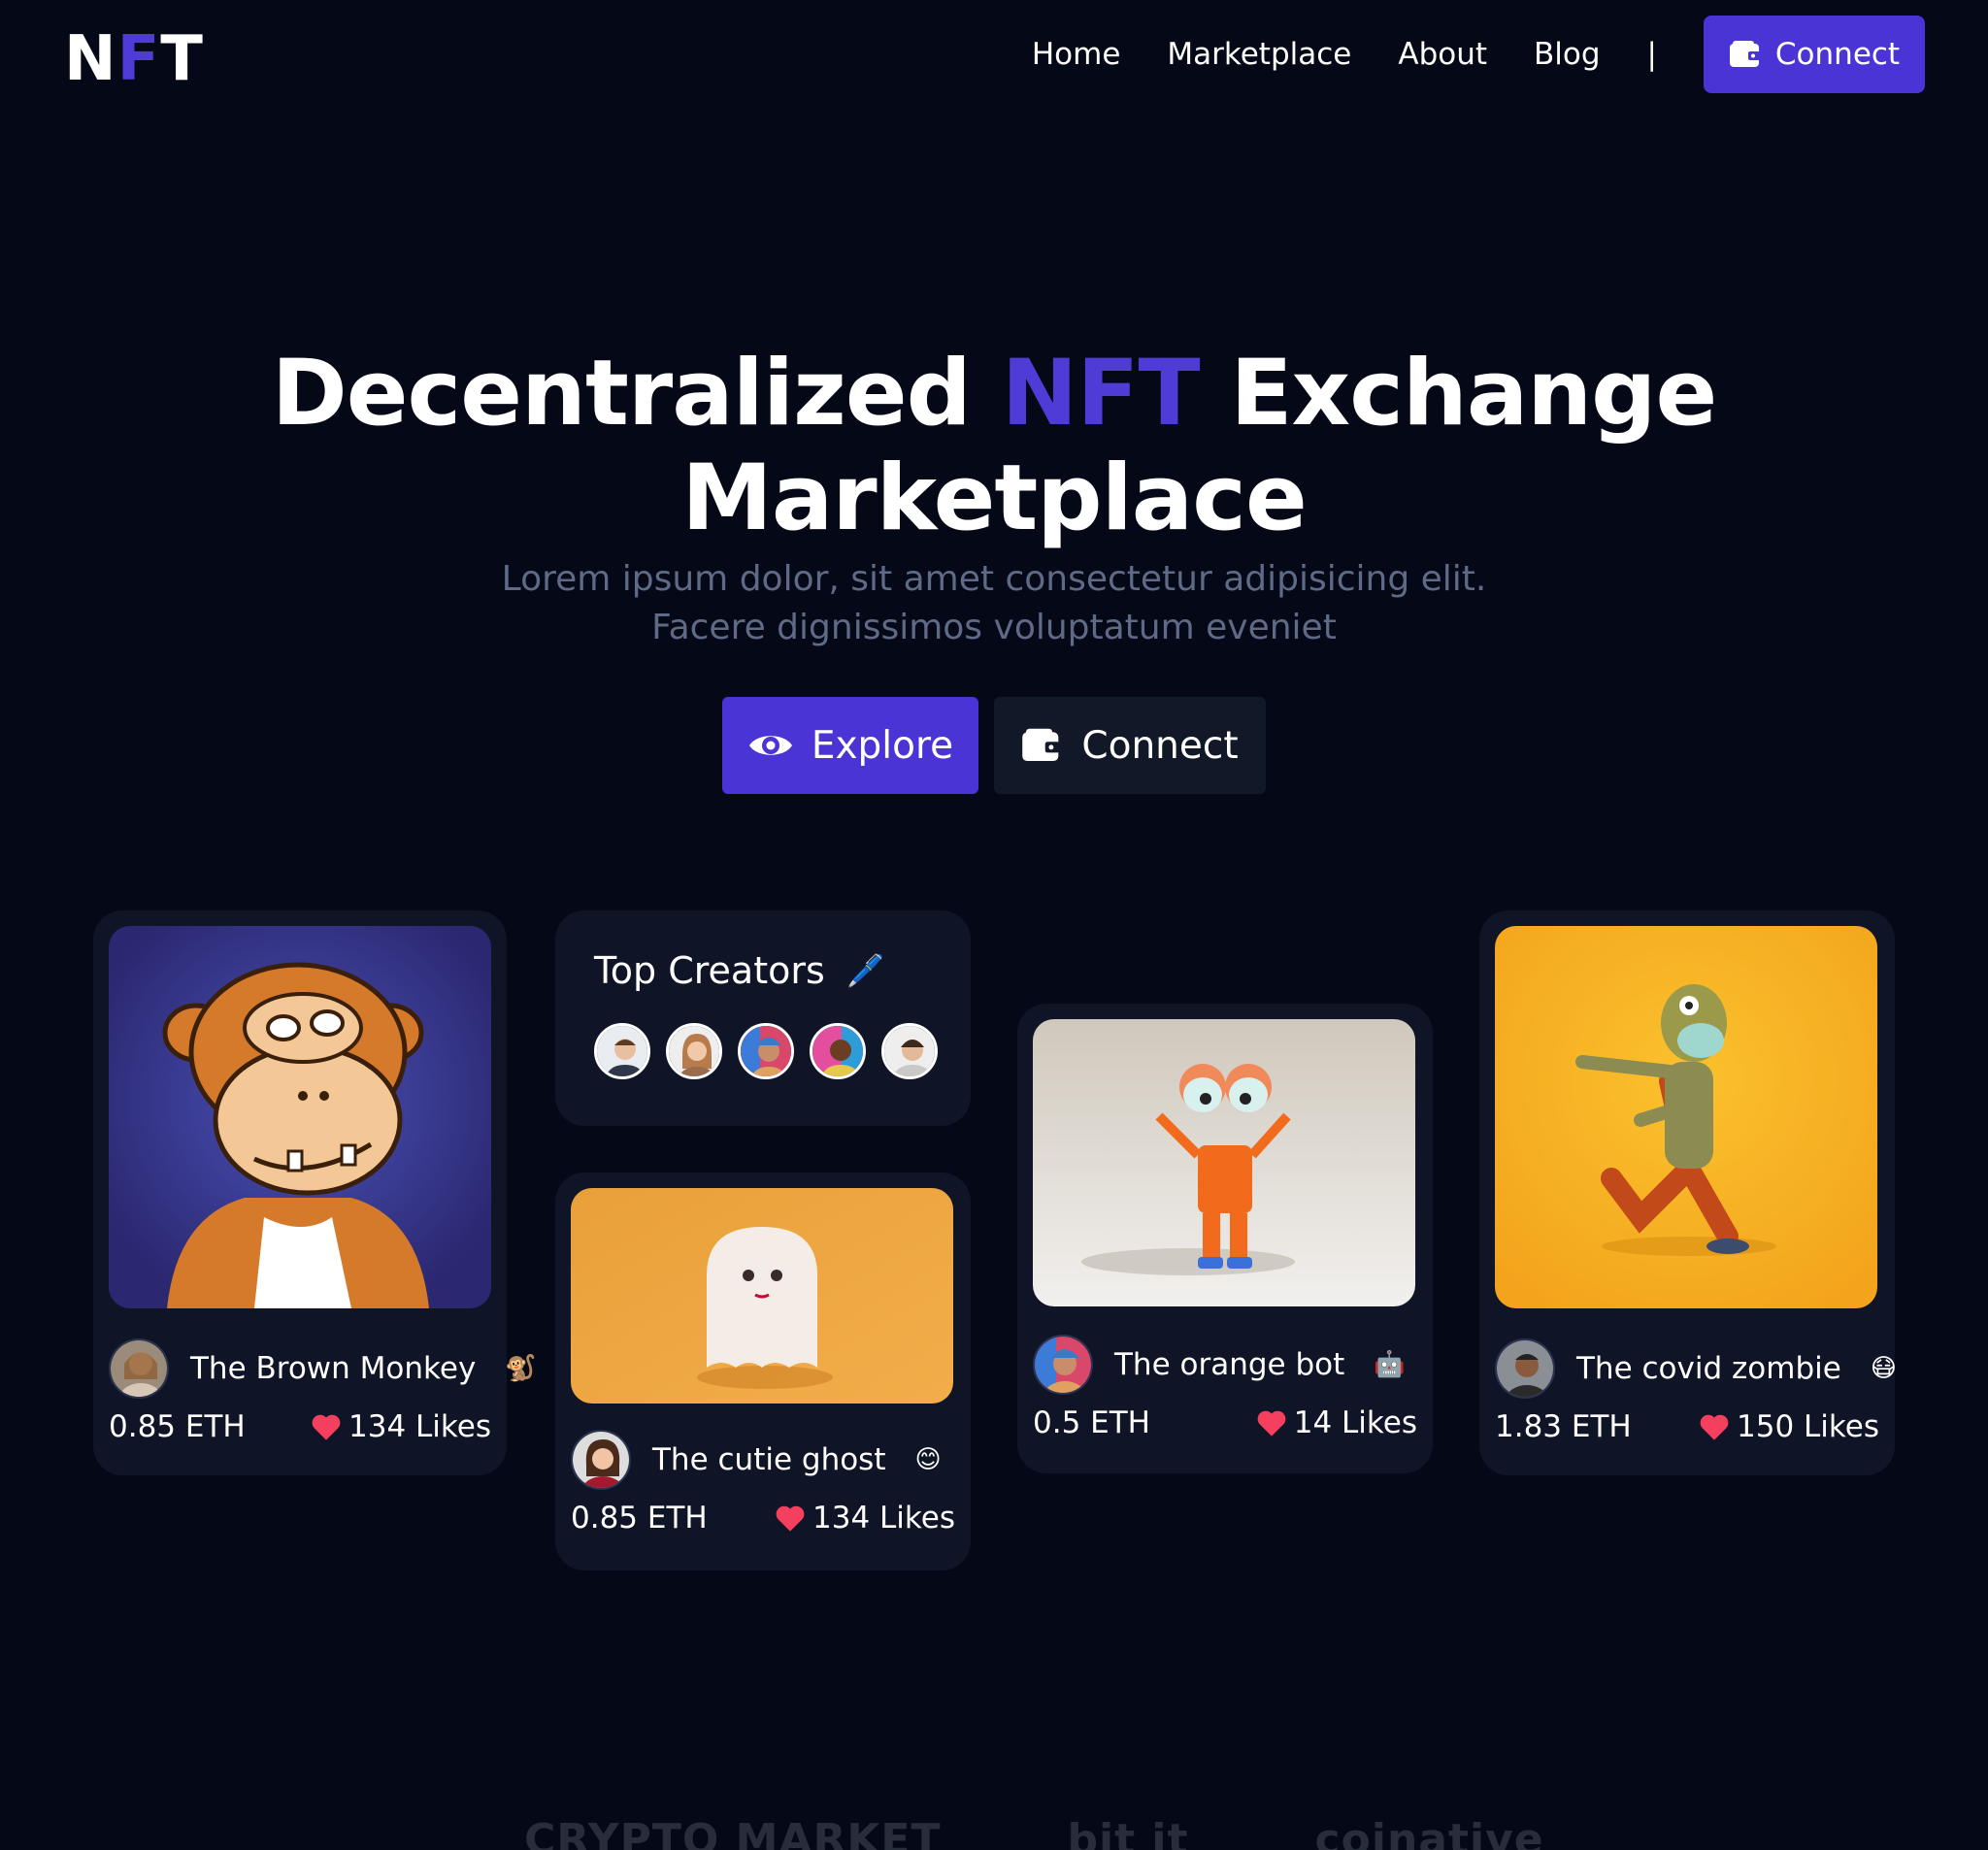 The width and height of the screenshot is (1988, 1850). I want to click on hero-title-line2: Marketplace, so click(994, 498).